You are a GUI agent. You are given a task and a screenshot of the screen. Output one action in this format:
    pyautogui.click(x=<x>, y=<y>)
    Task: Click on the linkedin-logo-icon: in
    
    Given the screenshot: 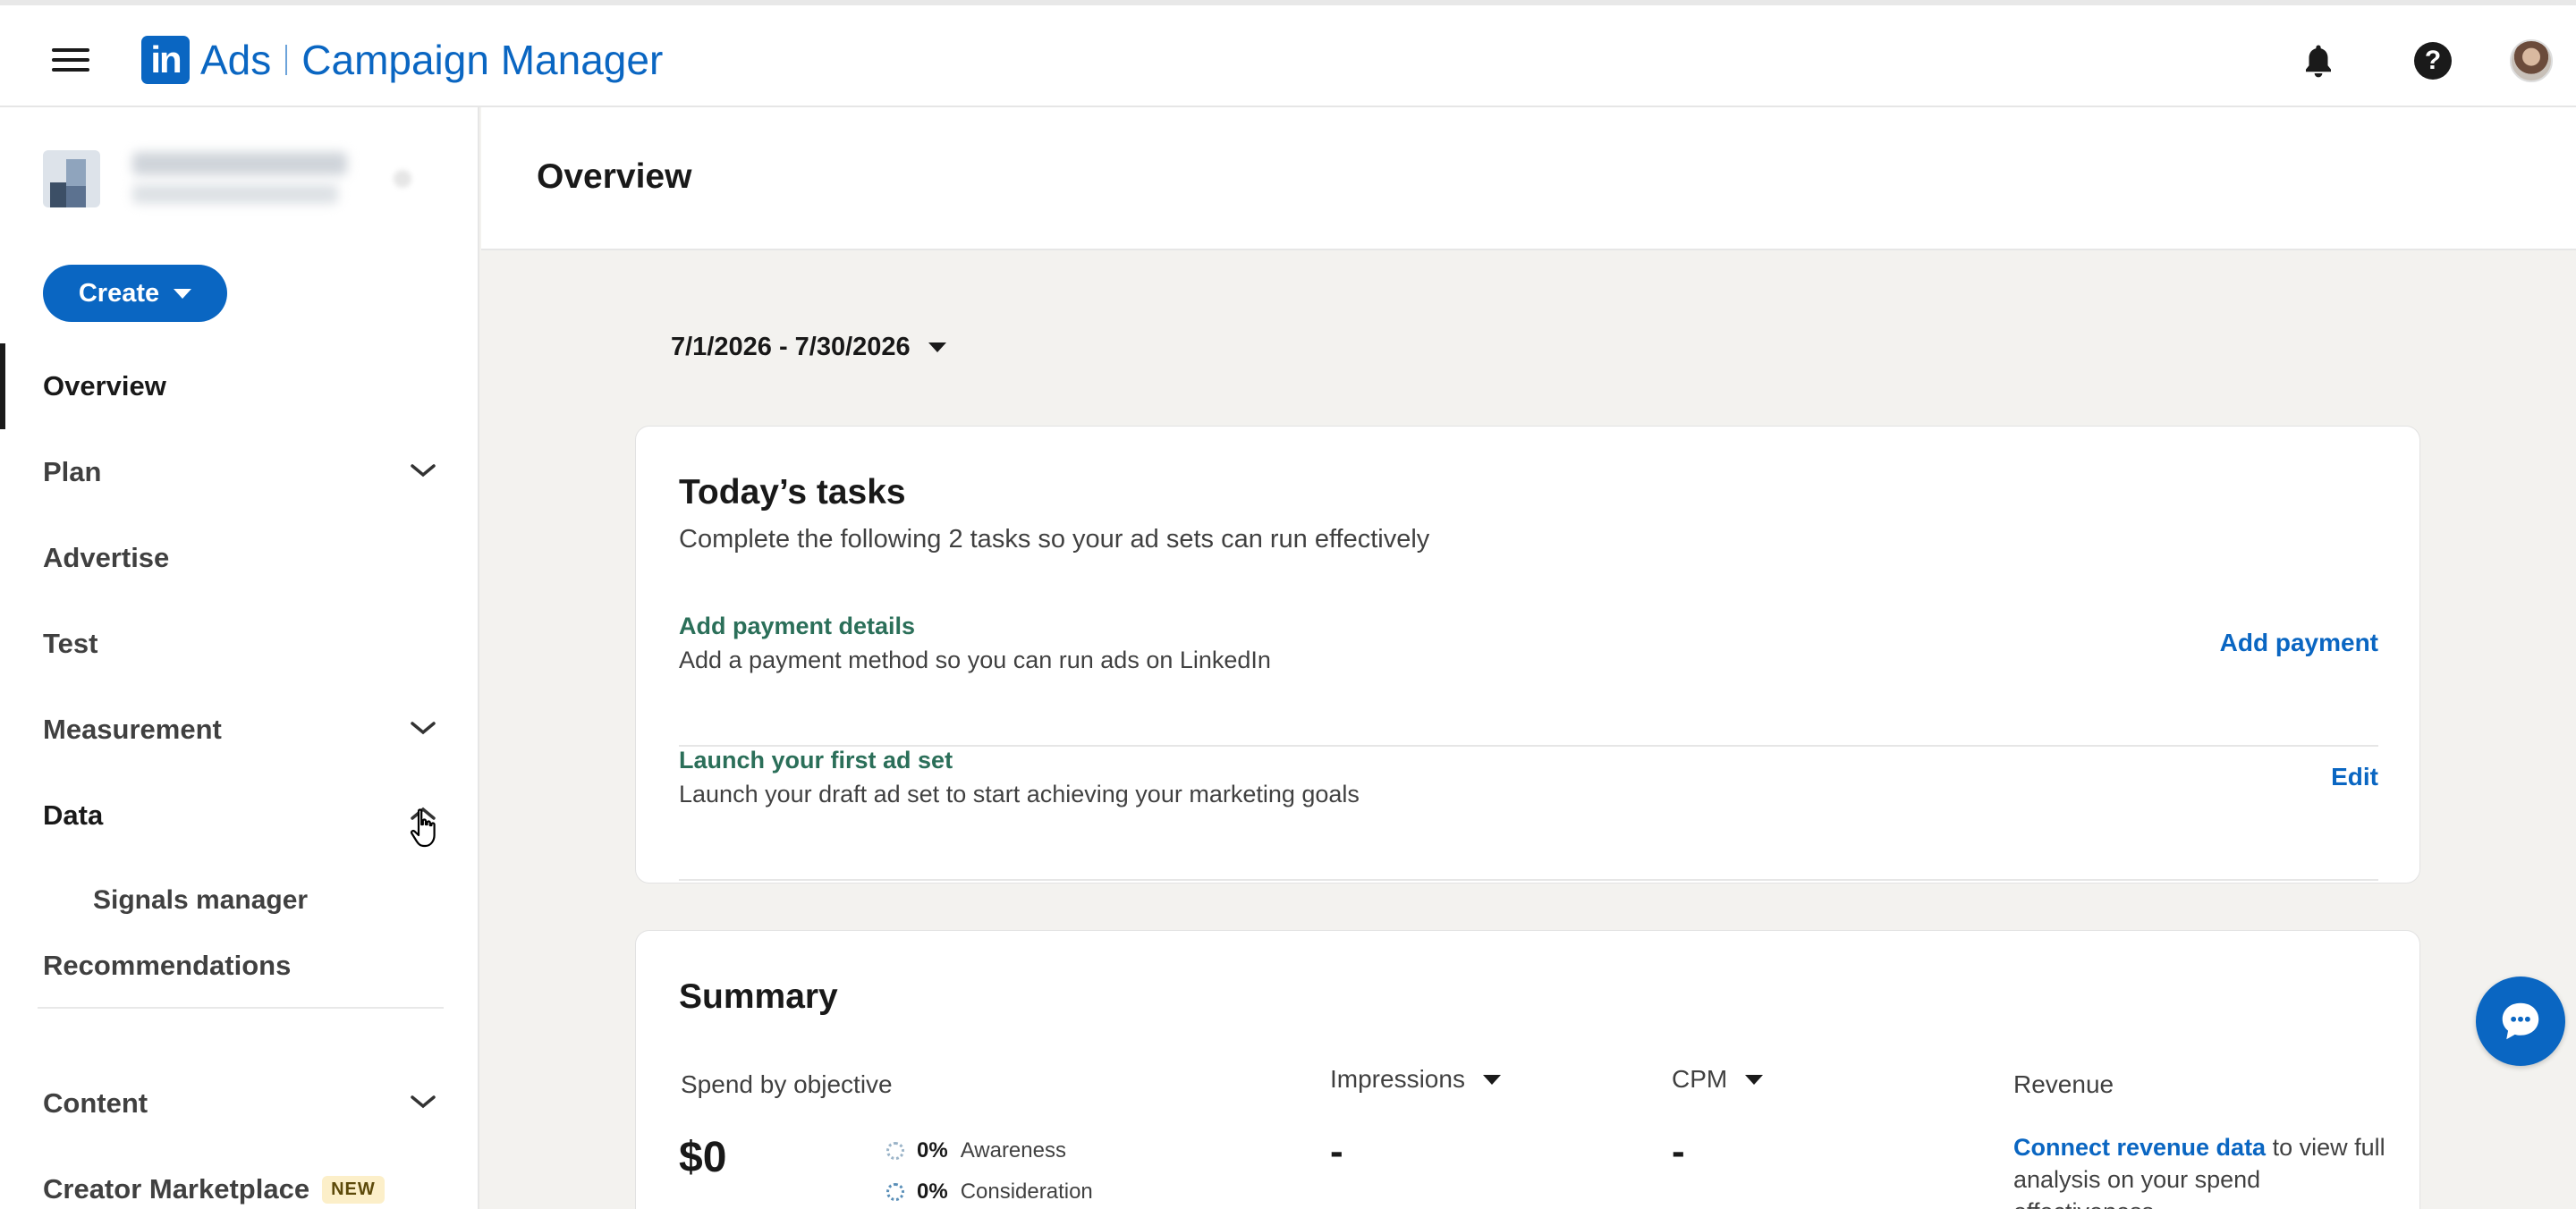 What is the action you would take?
    pyautogui.click(x=165, y=60)
    